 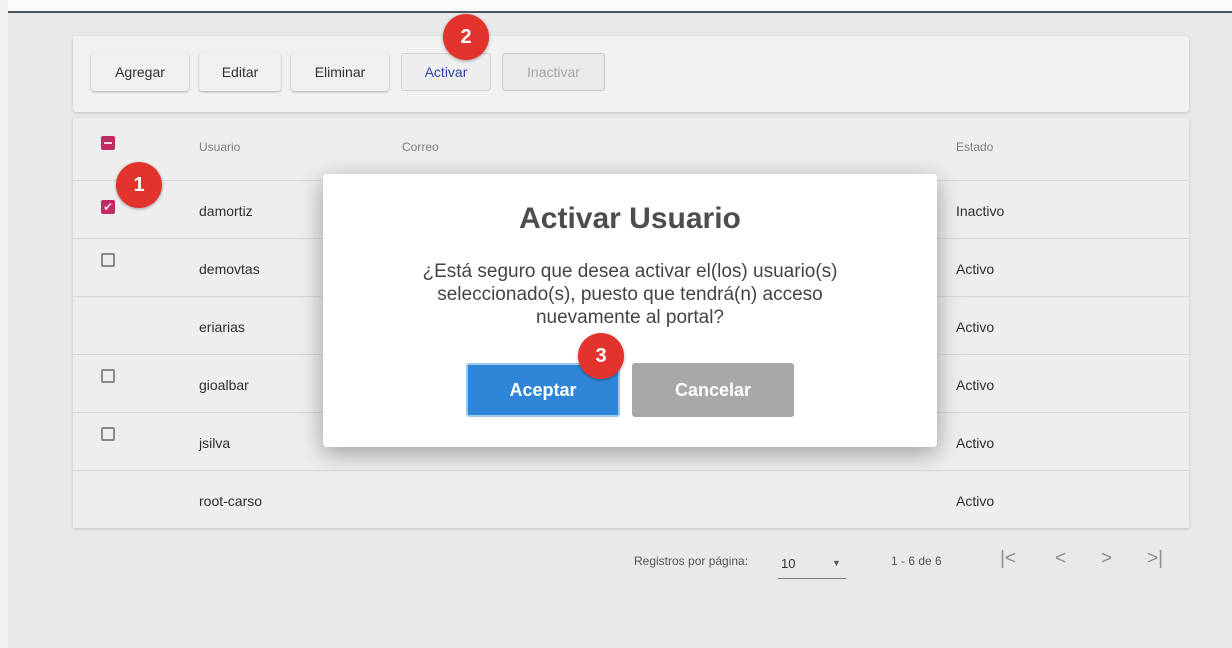 What do you see at coordinates (1155, 559) in the screenshot?
I see `last-page-icon: >|` at bounding box center [1155, 559].